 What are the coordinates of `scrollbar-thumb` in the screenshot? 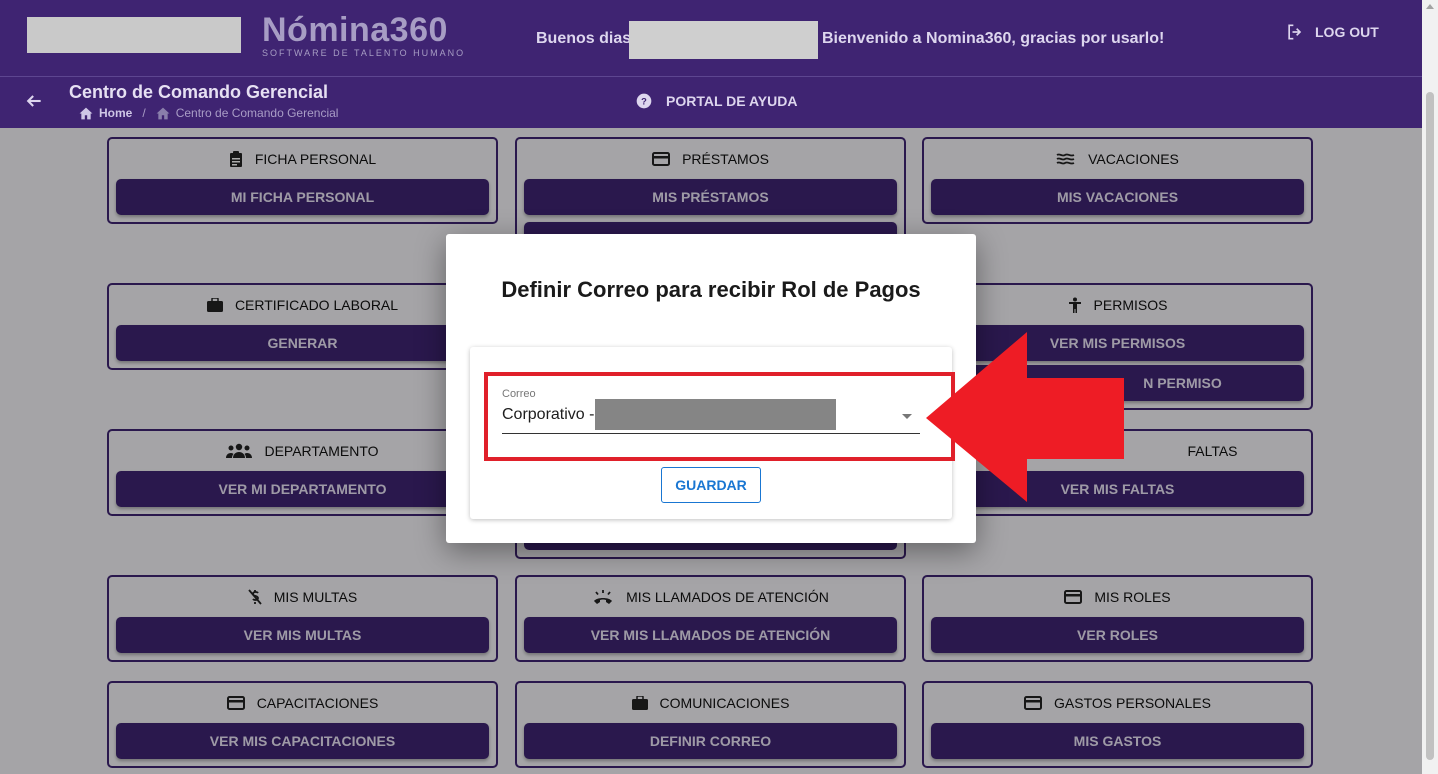 It's located at (1430, 426).